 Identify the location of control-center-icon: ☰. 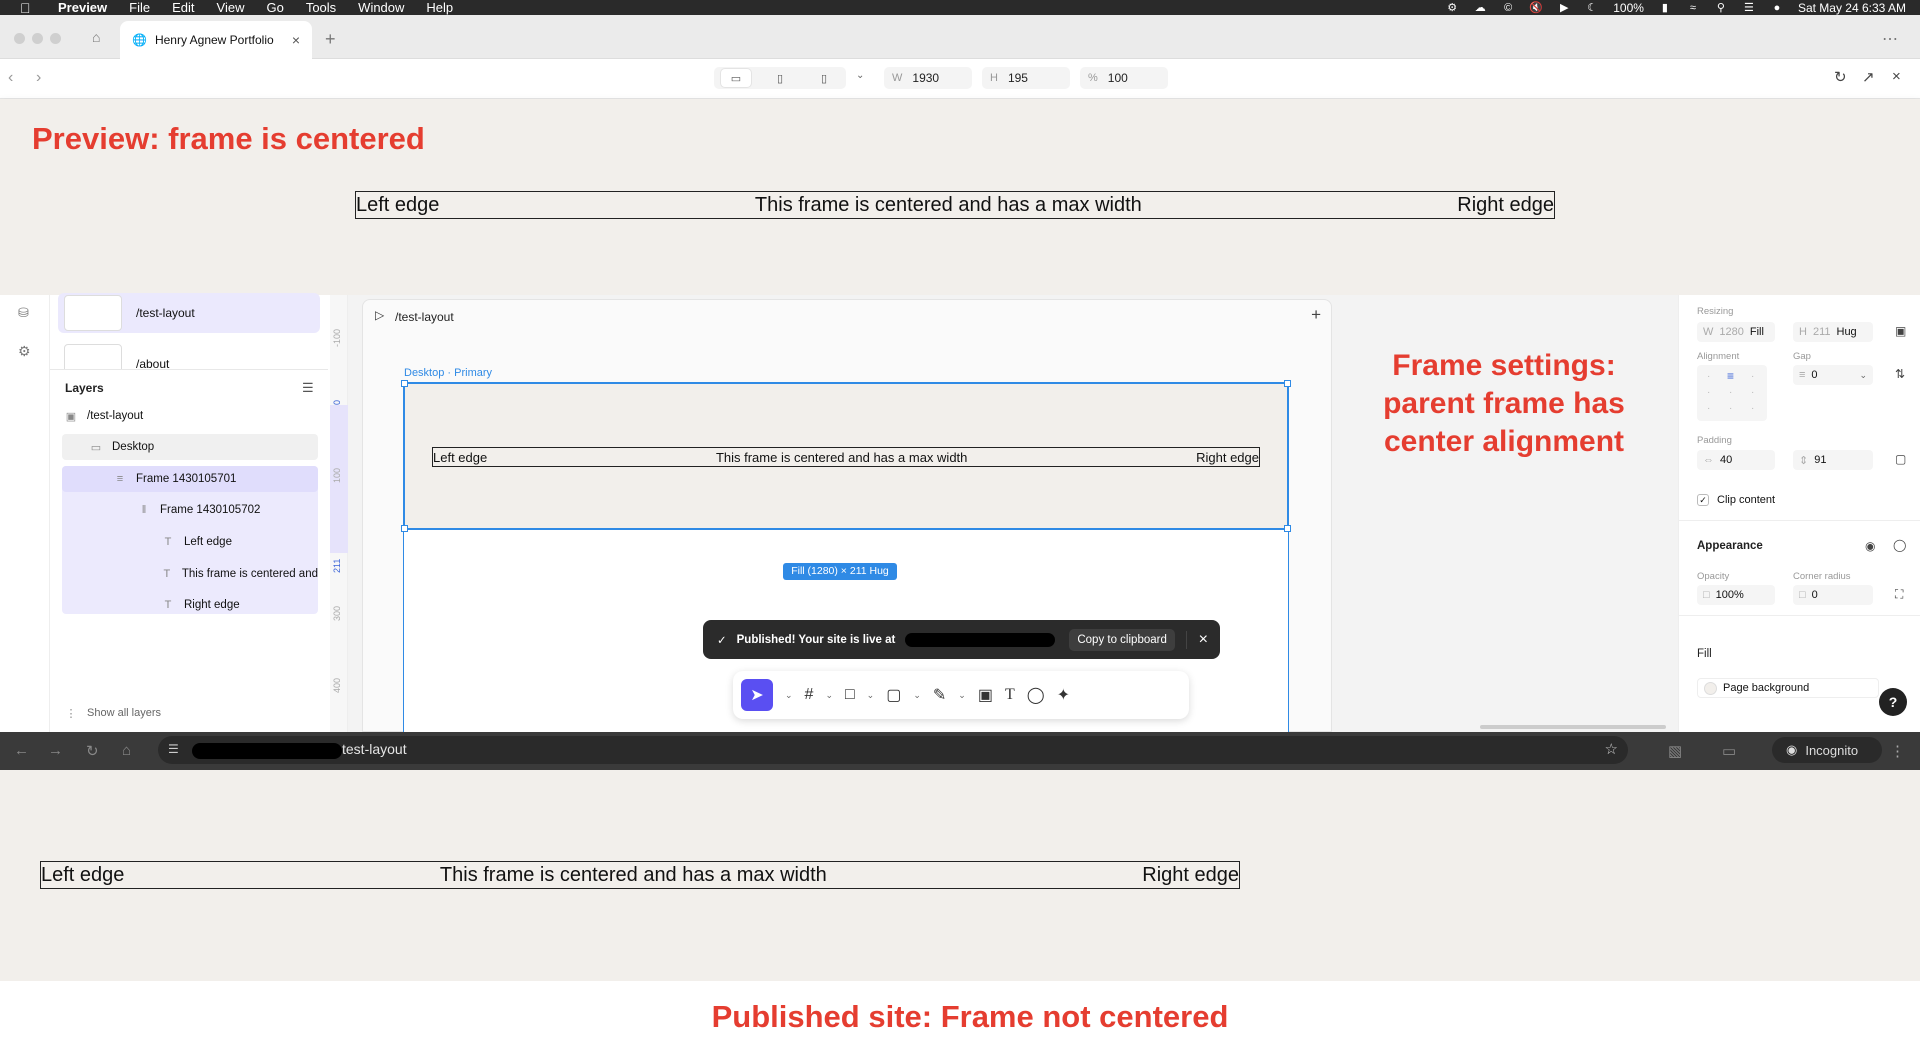
(1749, 8).